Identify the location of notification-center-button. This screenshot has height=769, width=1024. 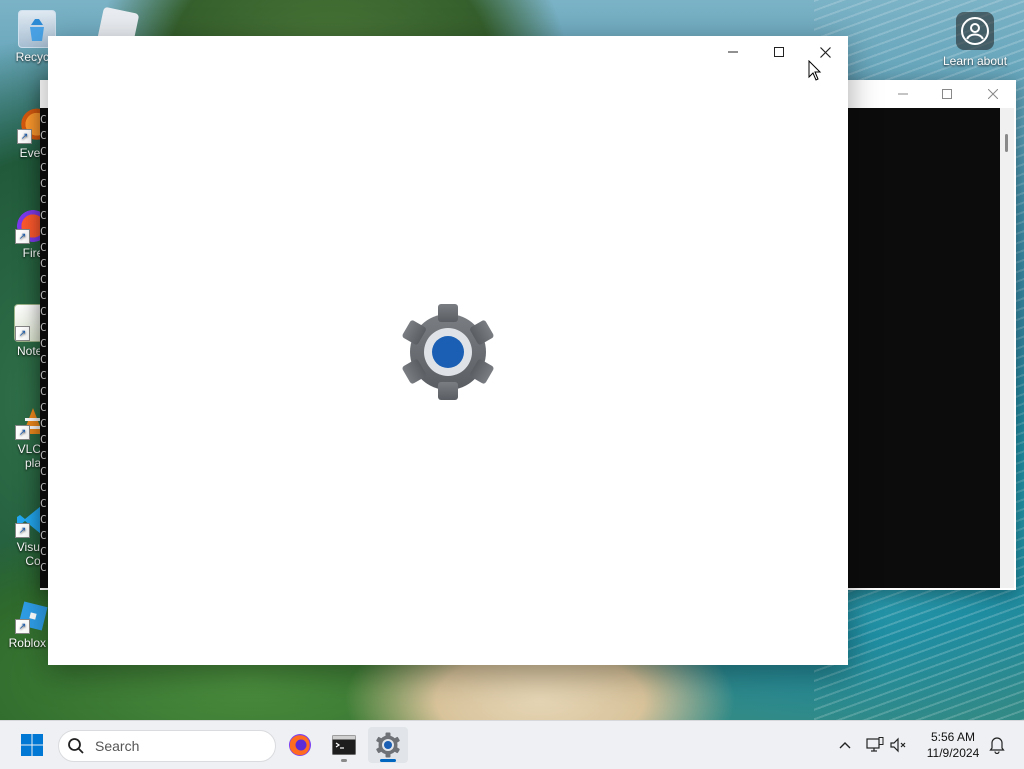
(997, 745).